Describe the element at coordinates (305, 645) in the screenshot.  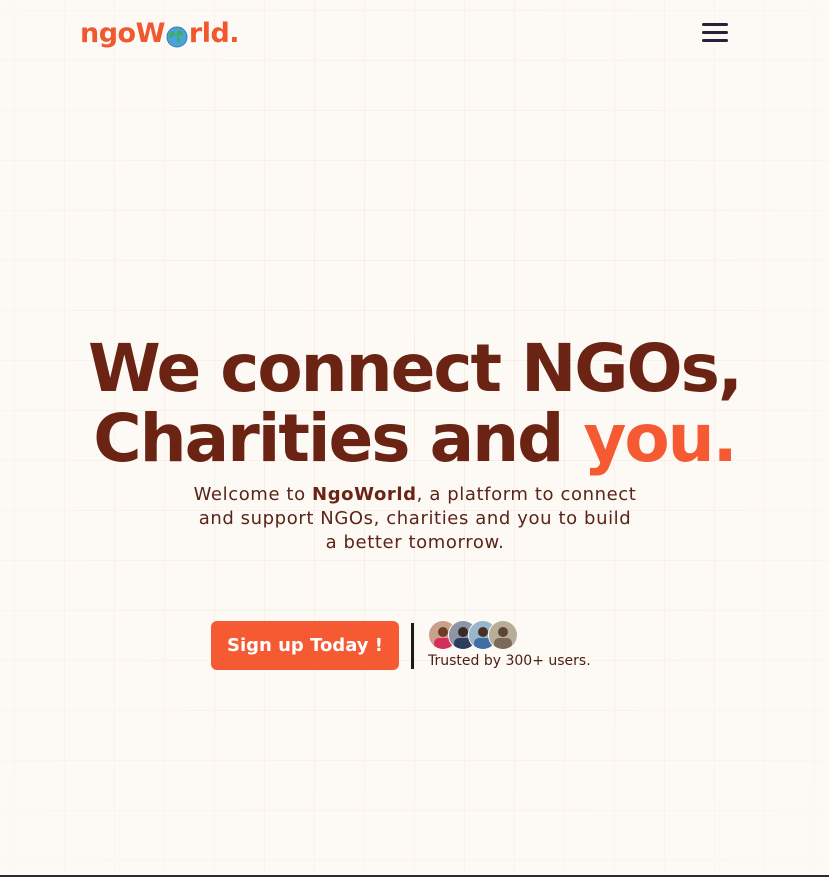
I see `signup-button: Sign up Today !` at that location.